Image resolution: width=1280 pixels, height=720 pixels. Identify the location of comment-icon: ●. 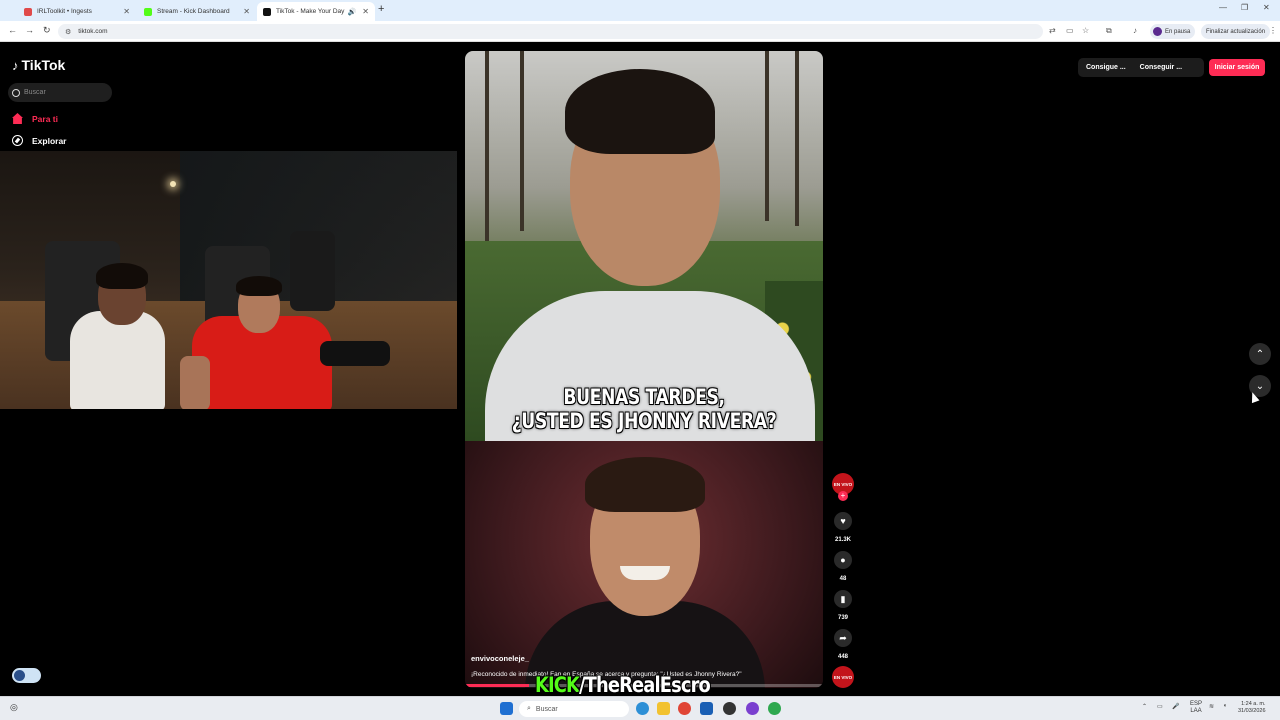
(843, 560).